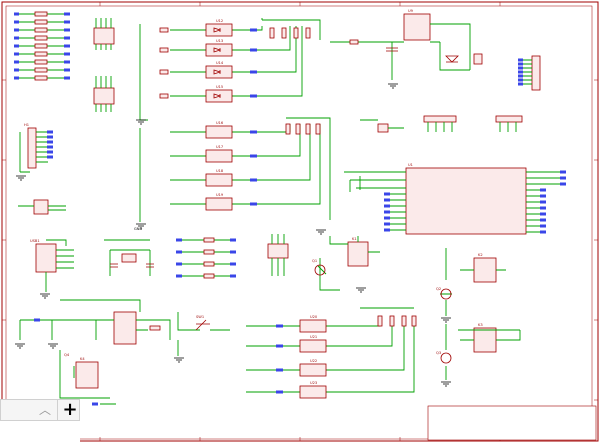  Describe the element at coordinates (235, 169) in the screenshot. I see `optocoupler-group-middle` at that location.